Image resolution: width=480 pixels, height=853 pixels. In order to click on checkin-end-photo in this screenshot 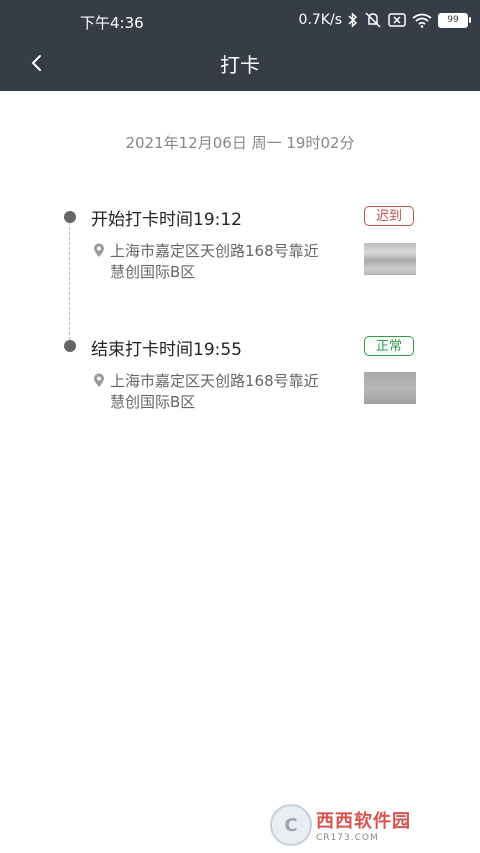, I will do `click(390, 388)`.